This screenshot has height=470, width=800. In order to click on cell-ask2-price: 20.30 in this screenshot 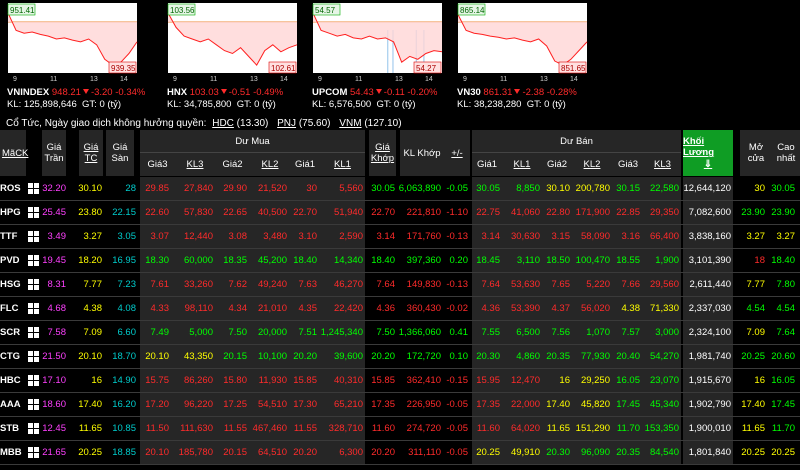, I will do `click(557, 452)`.